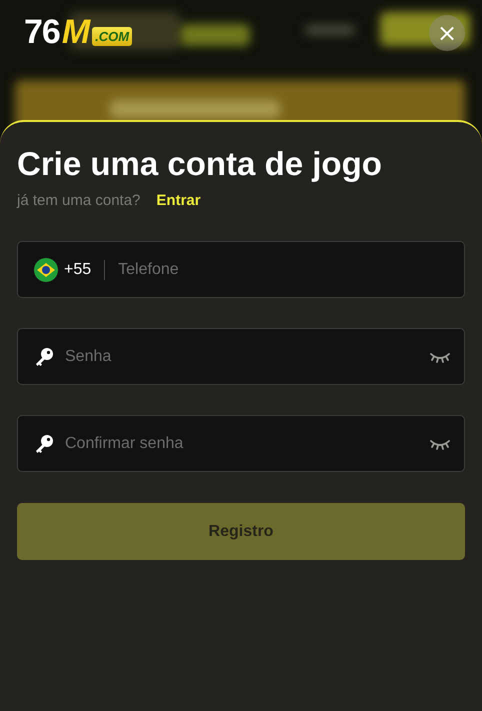 The height and width of the screenshot is (711, 482). Describe the element at coordinates (76, 32) in the screenshot. I see `logo-letter: M` at that location.